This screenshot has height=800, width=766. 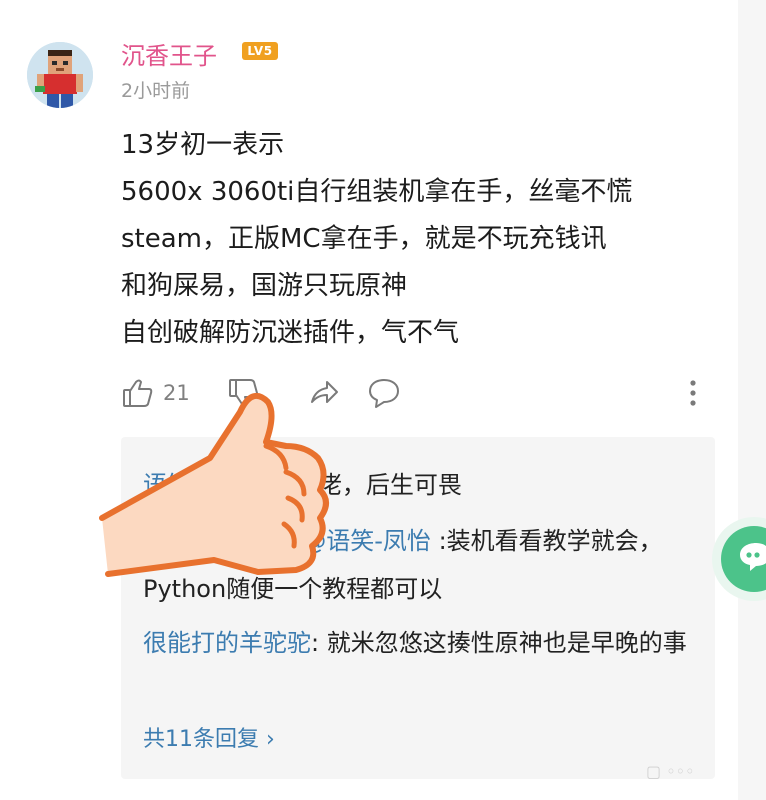 What do you see at coordinates (201, 739) in the screenshot?
I see `more-replies-label: 共11条回复` at bounding box center [201, 739].